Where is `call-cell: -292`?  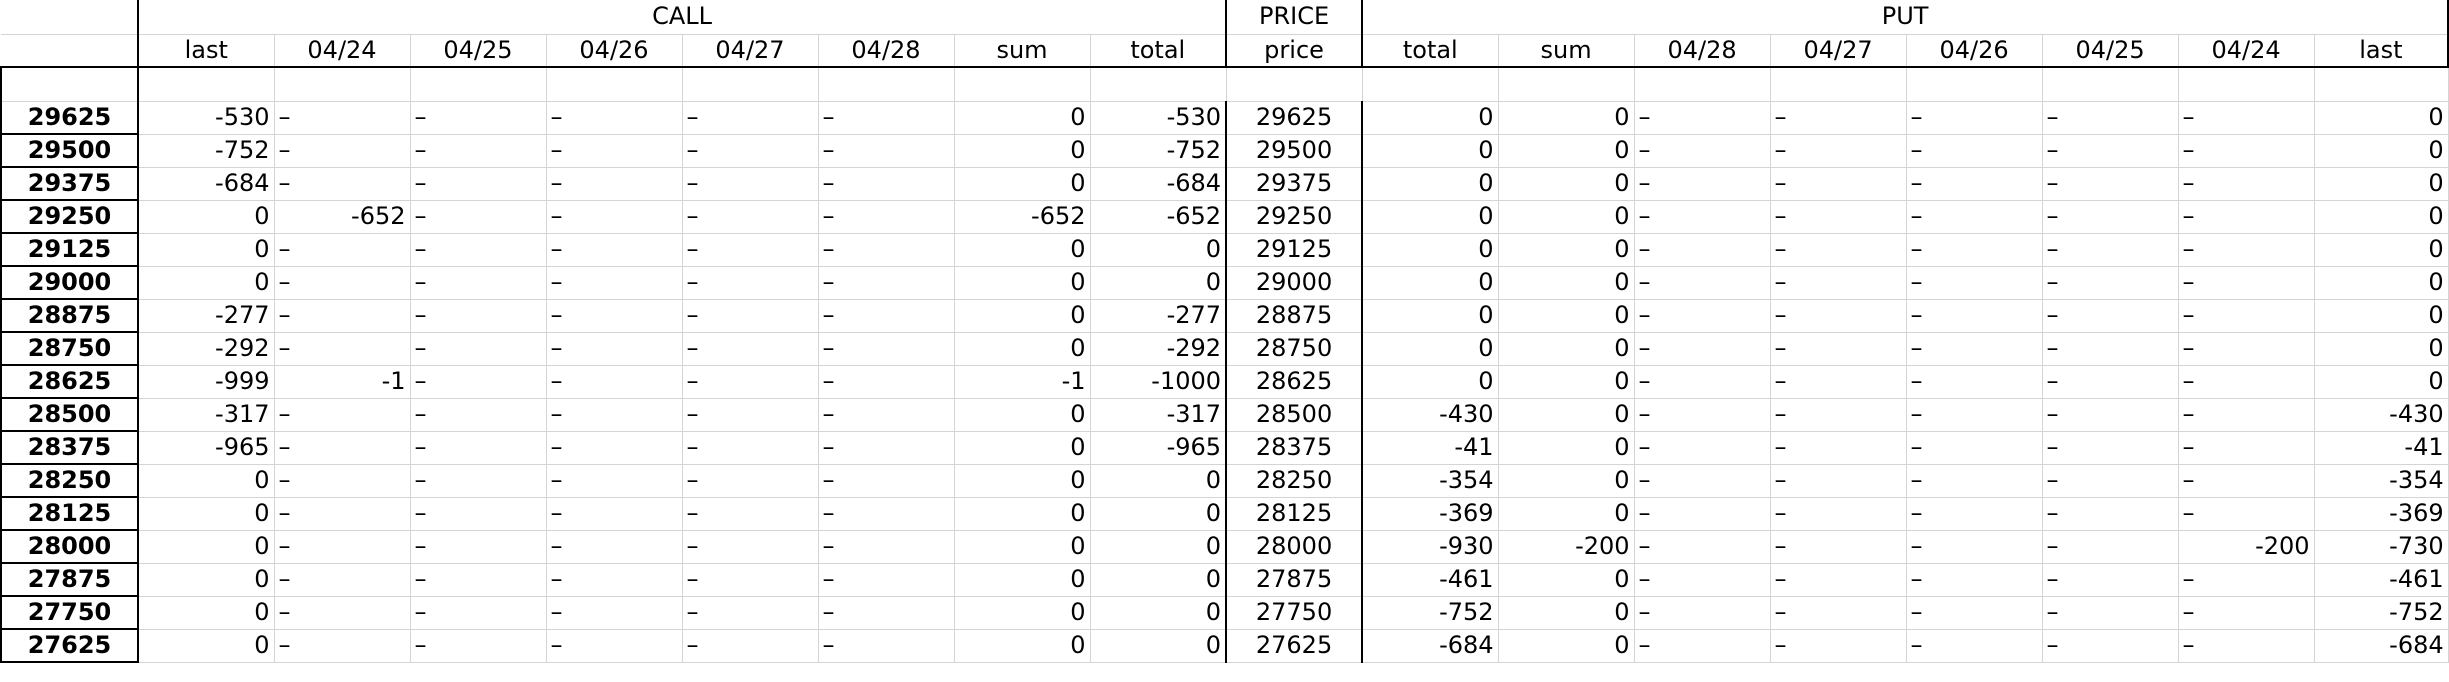 call-cell: -292 is located at coordinates (1158, 348).